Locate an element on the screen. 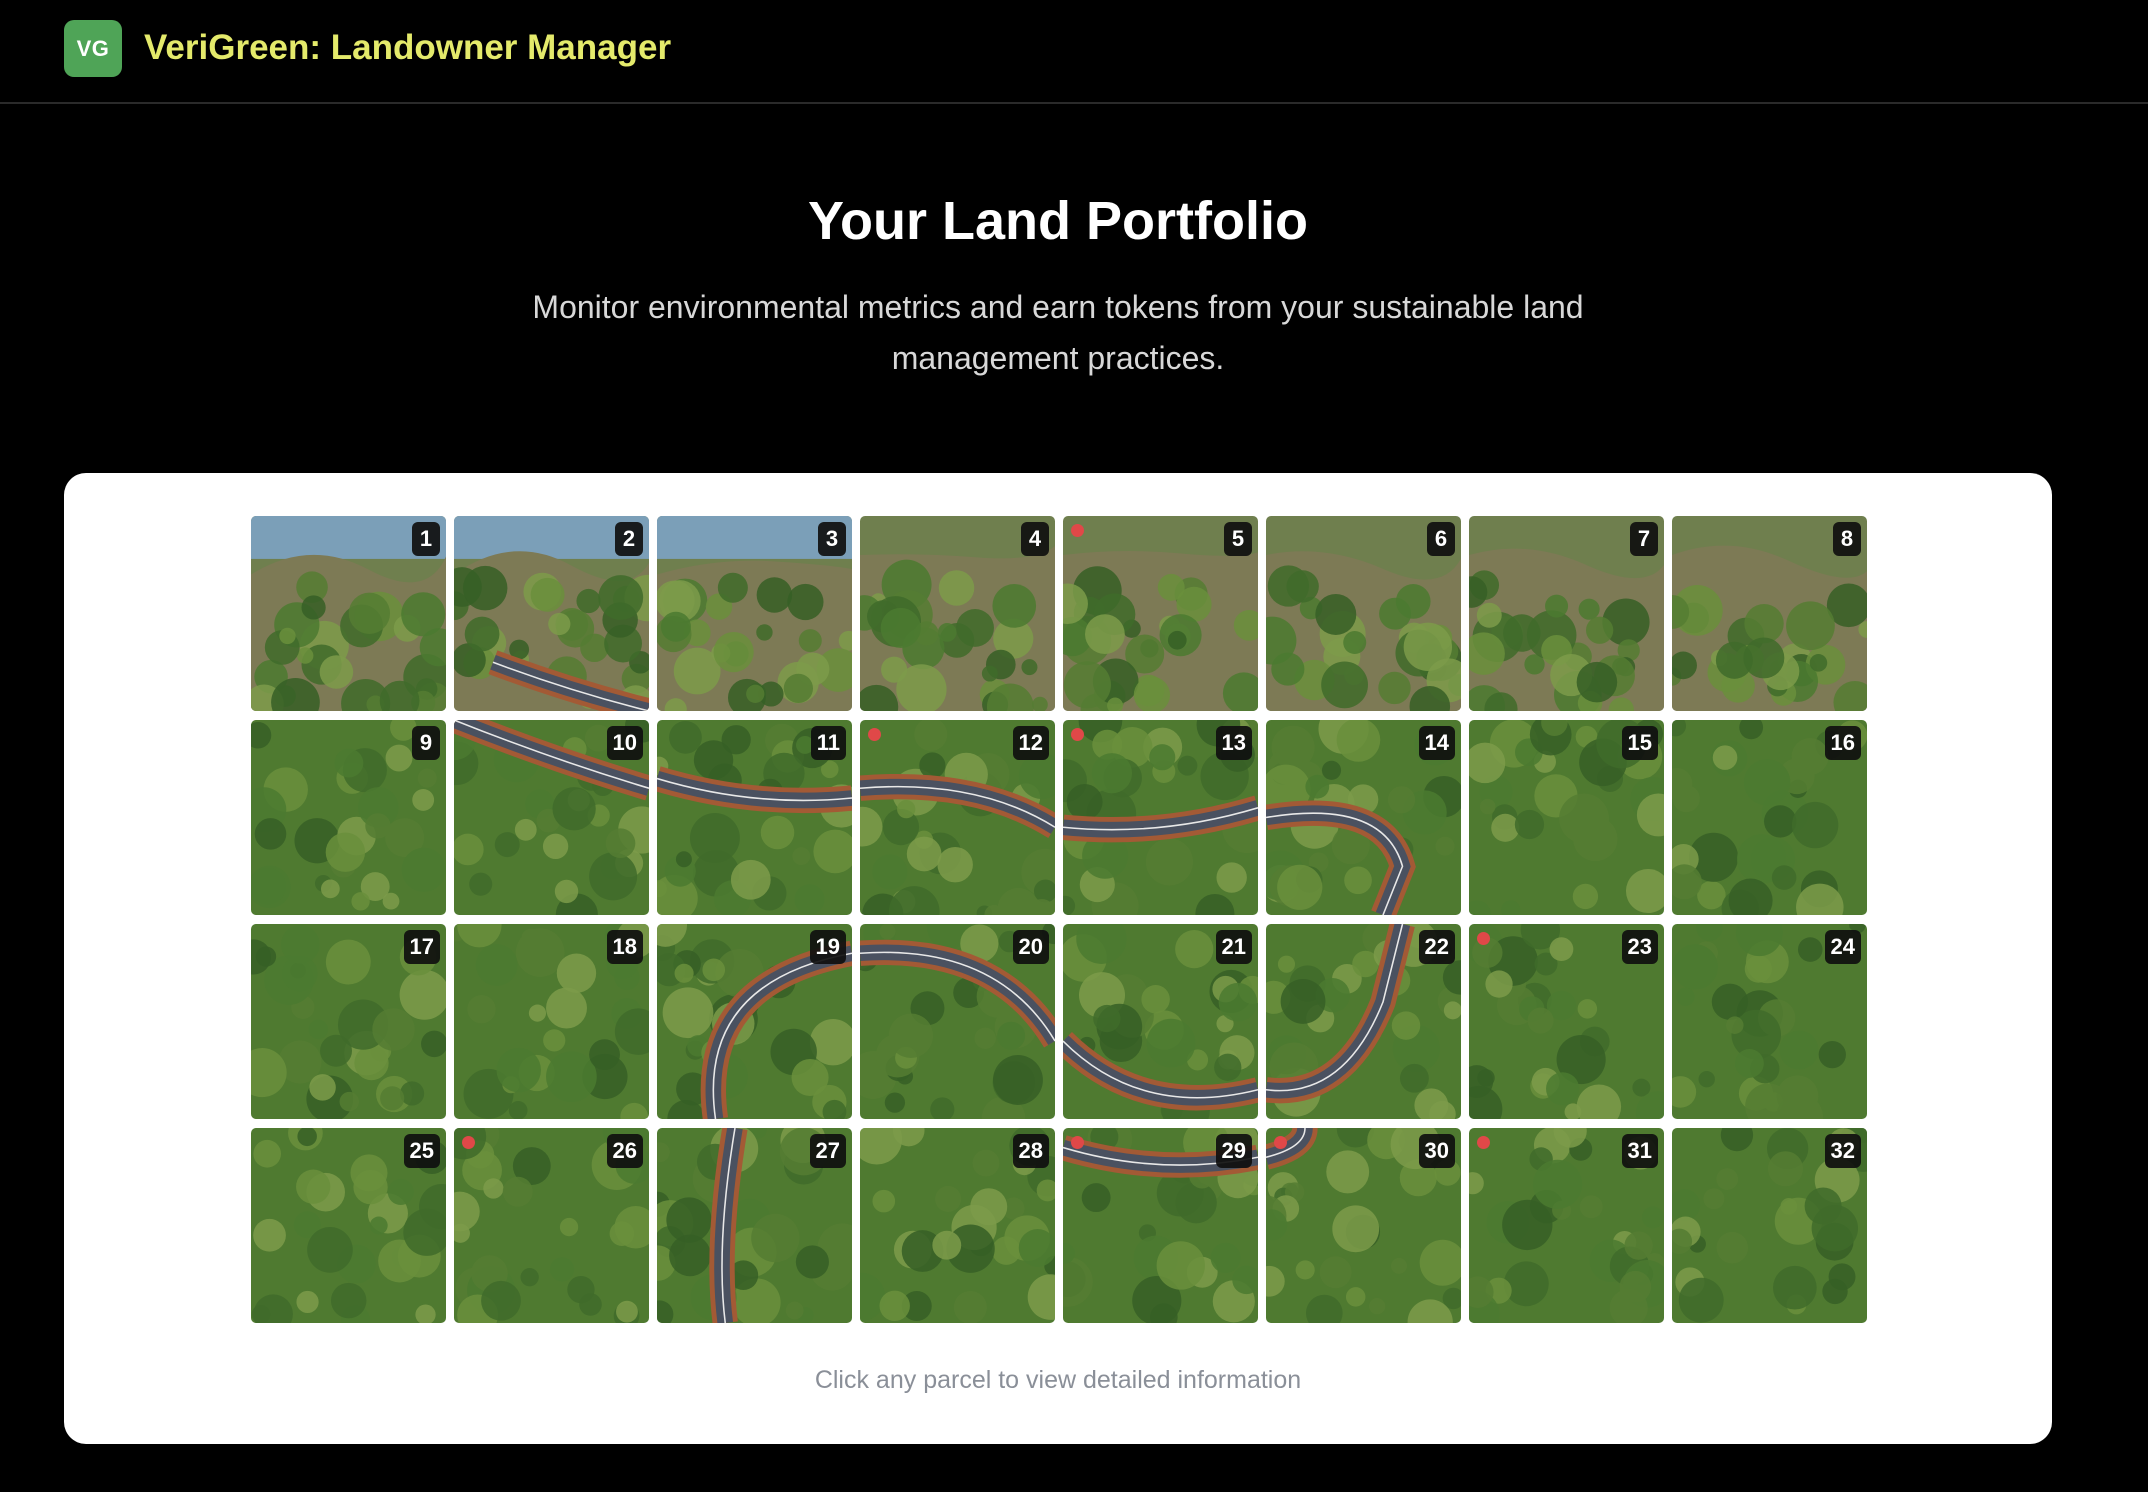 This screenshot has width=2148, height=1492. parcel-number-badge: 28 is located at coordinates (1030, 1151).